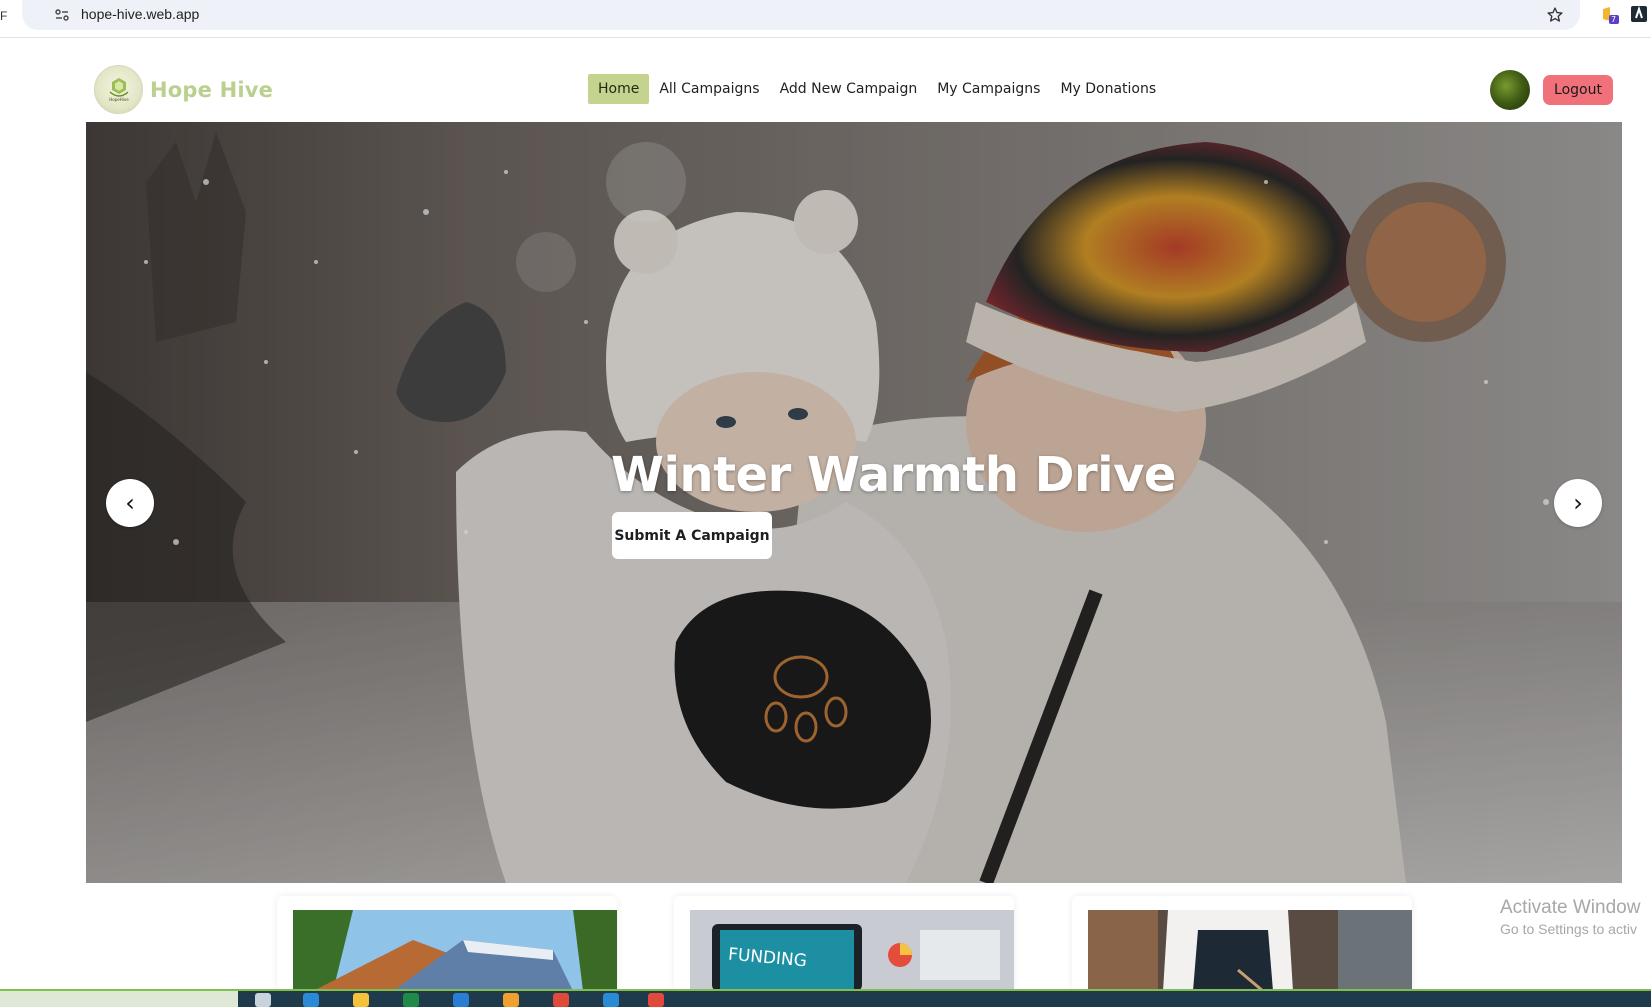  What do you see at coordinates (1578, 90) in the screenshot?
I see `logout-button: Logout` at bounding box center [1578, 90].